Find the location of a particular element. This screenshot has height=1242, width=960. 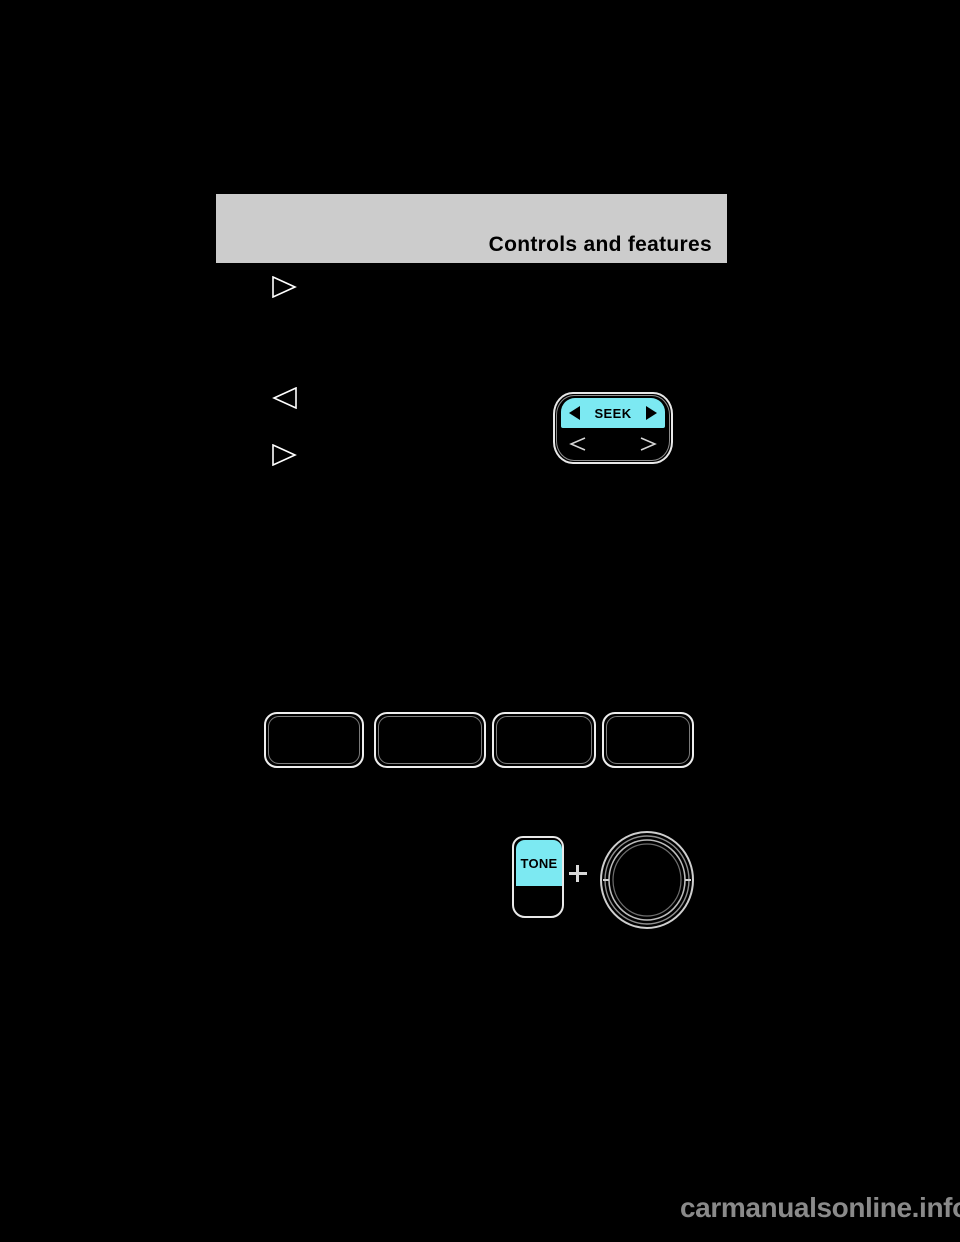

rotary-knob-icon is located at coordinates (647, 880).